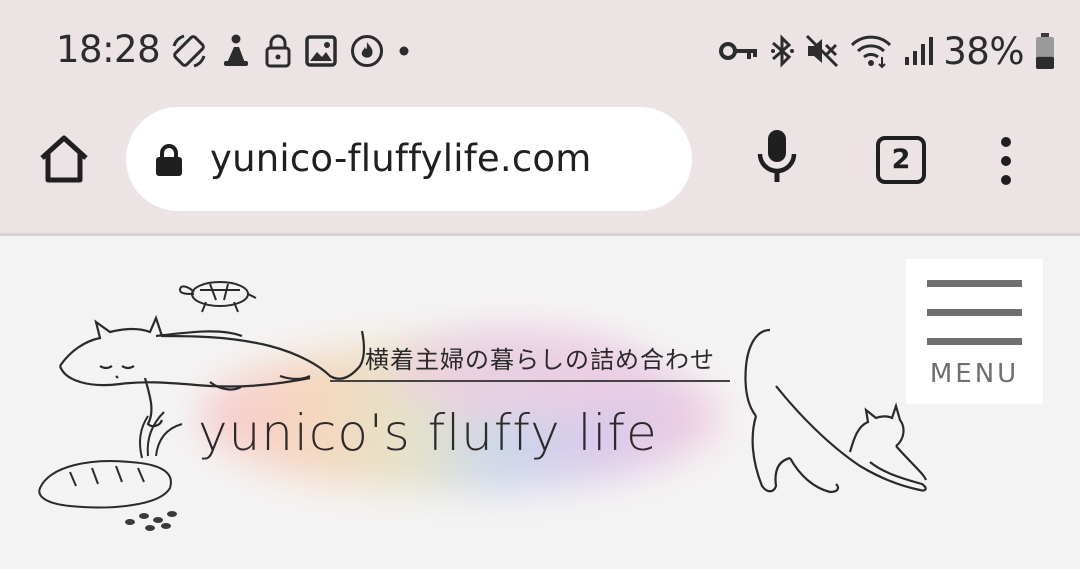  I want to click on microphone-icon, so click(777, 156).